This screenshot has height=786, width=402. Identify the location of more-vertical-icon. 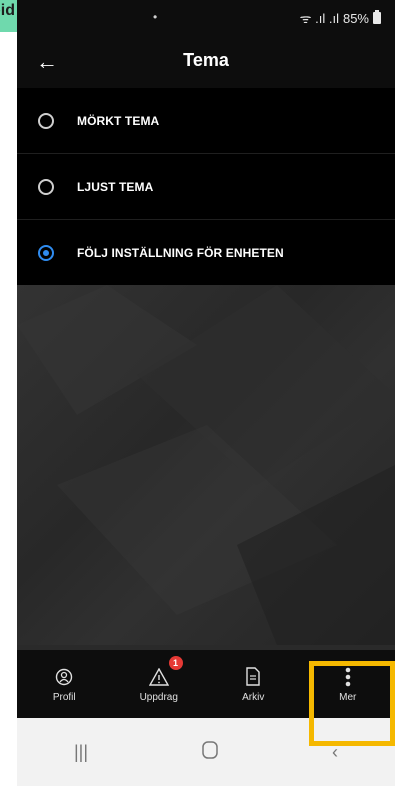
(348, 677).